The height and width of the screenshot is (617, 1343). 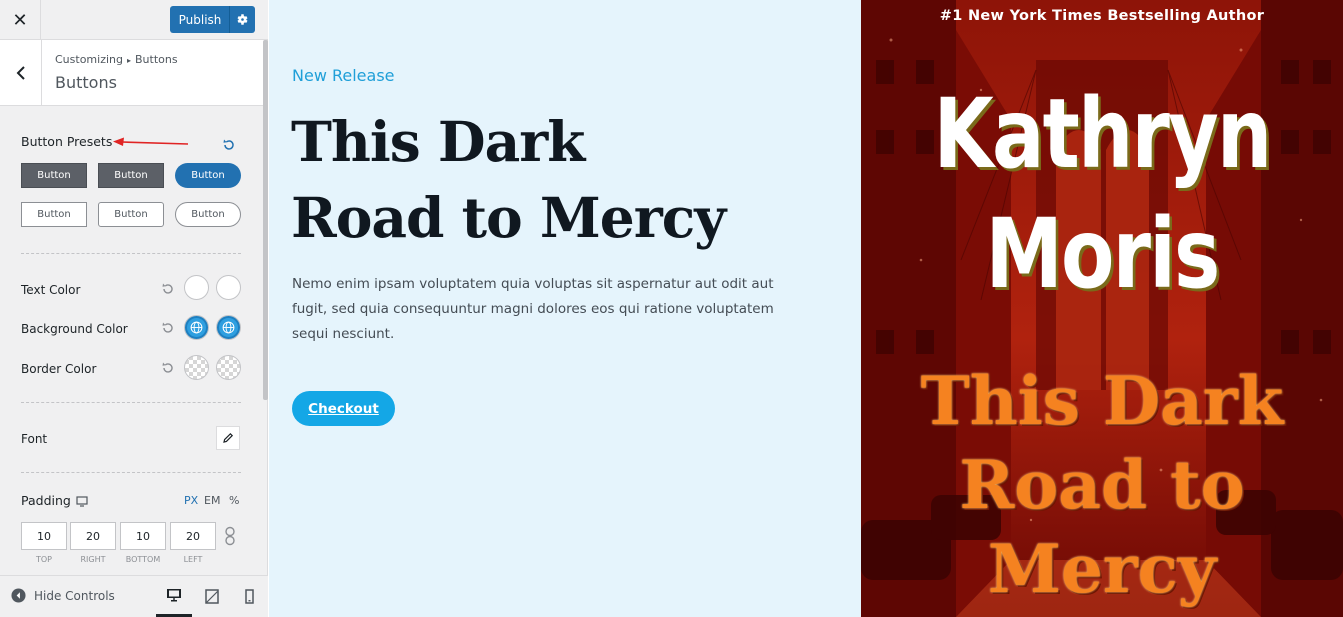 I want to click on device-desktop-button, so click(x=174, y=596).